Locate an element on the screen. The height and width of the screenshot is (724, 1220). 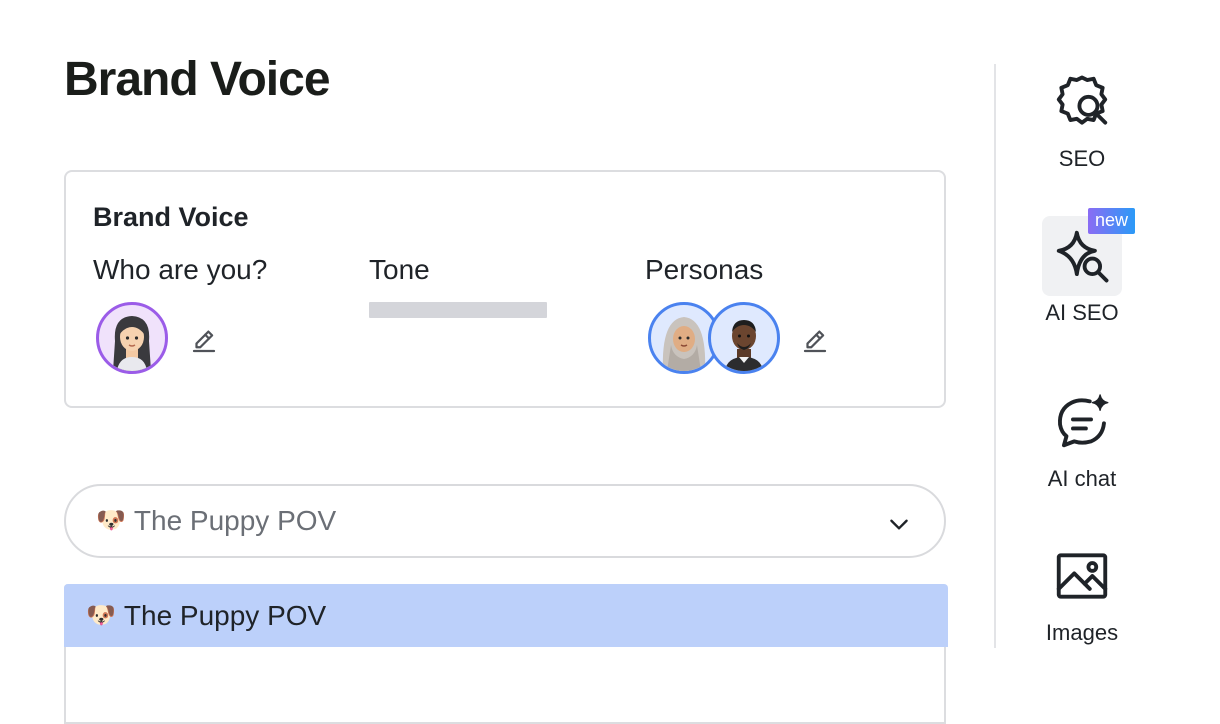
tone-loading-placeholder is located at coordinates (458, 310).